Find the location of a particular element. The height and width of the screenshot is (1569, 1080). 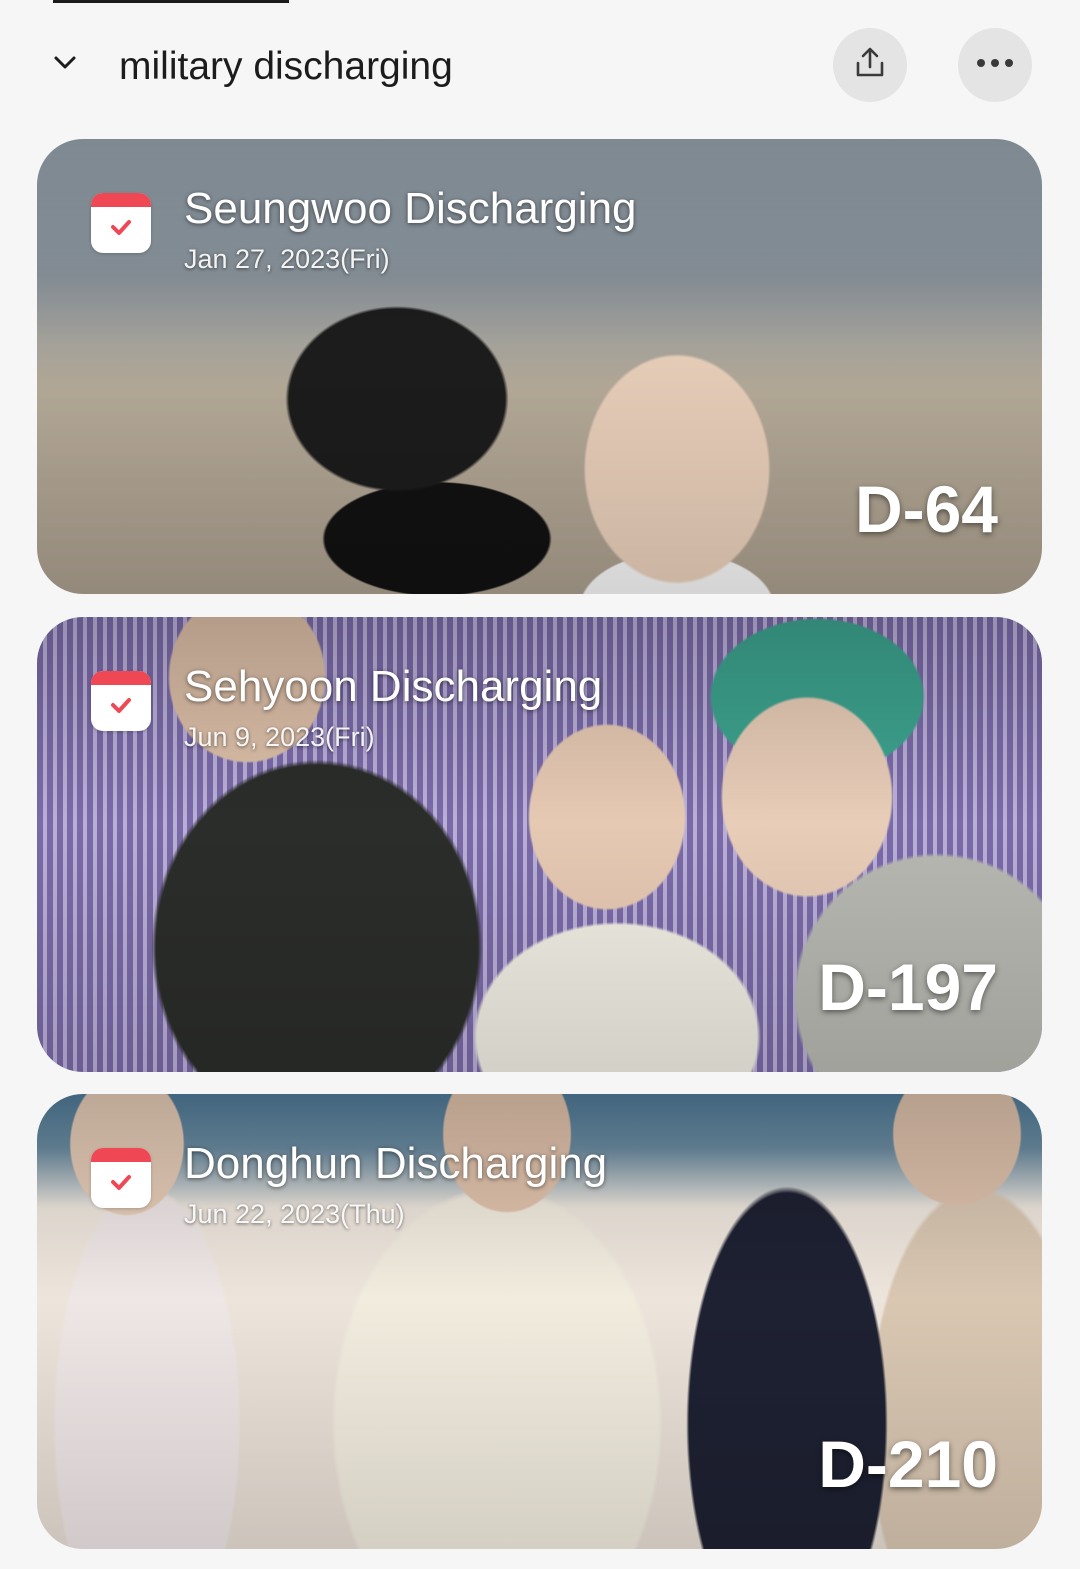

more-horizontal-icon is located at coordinates (995, 65).